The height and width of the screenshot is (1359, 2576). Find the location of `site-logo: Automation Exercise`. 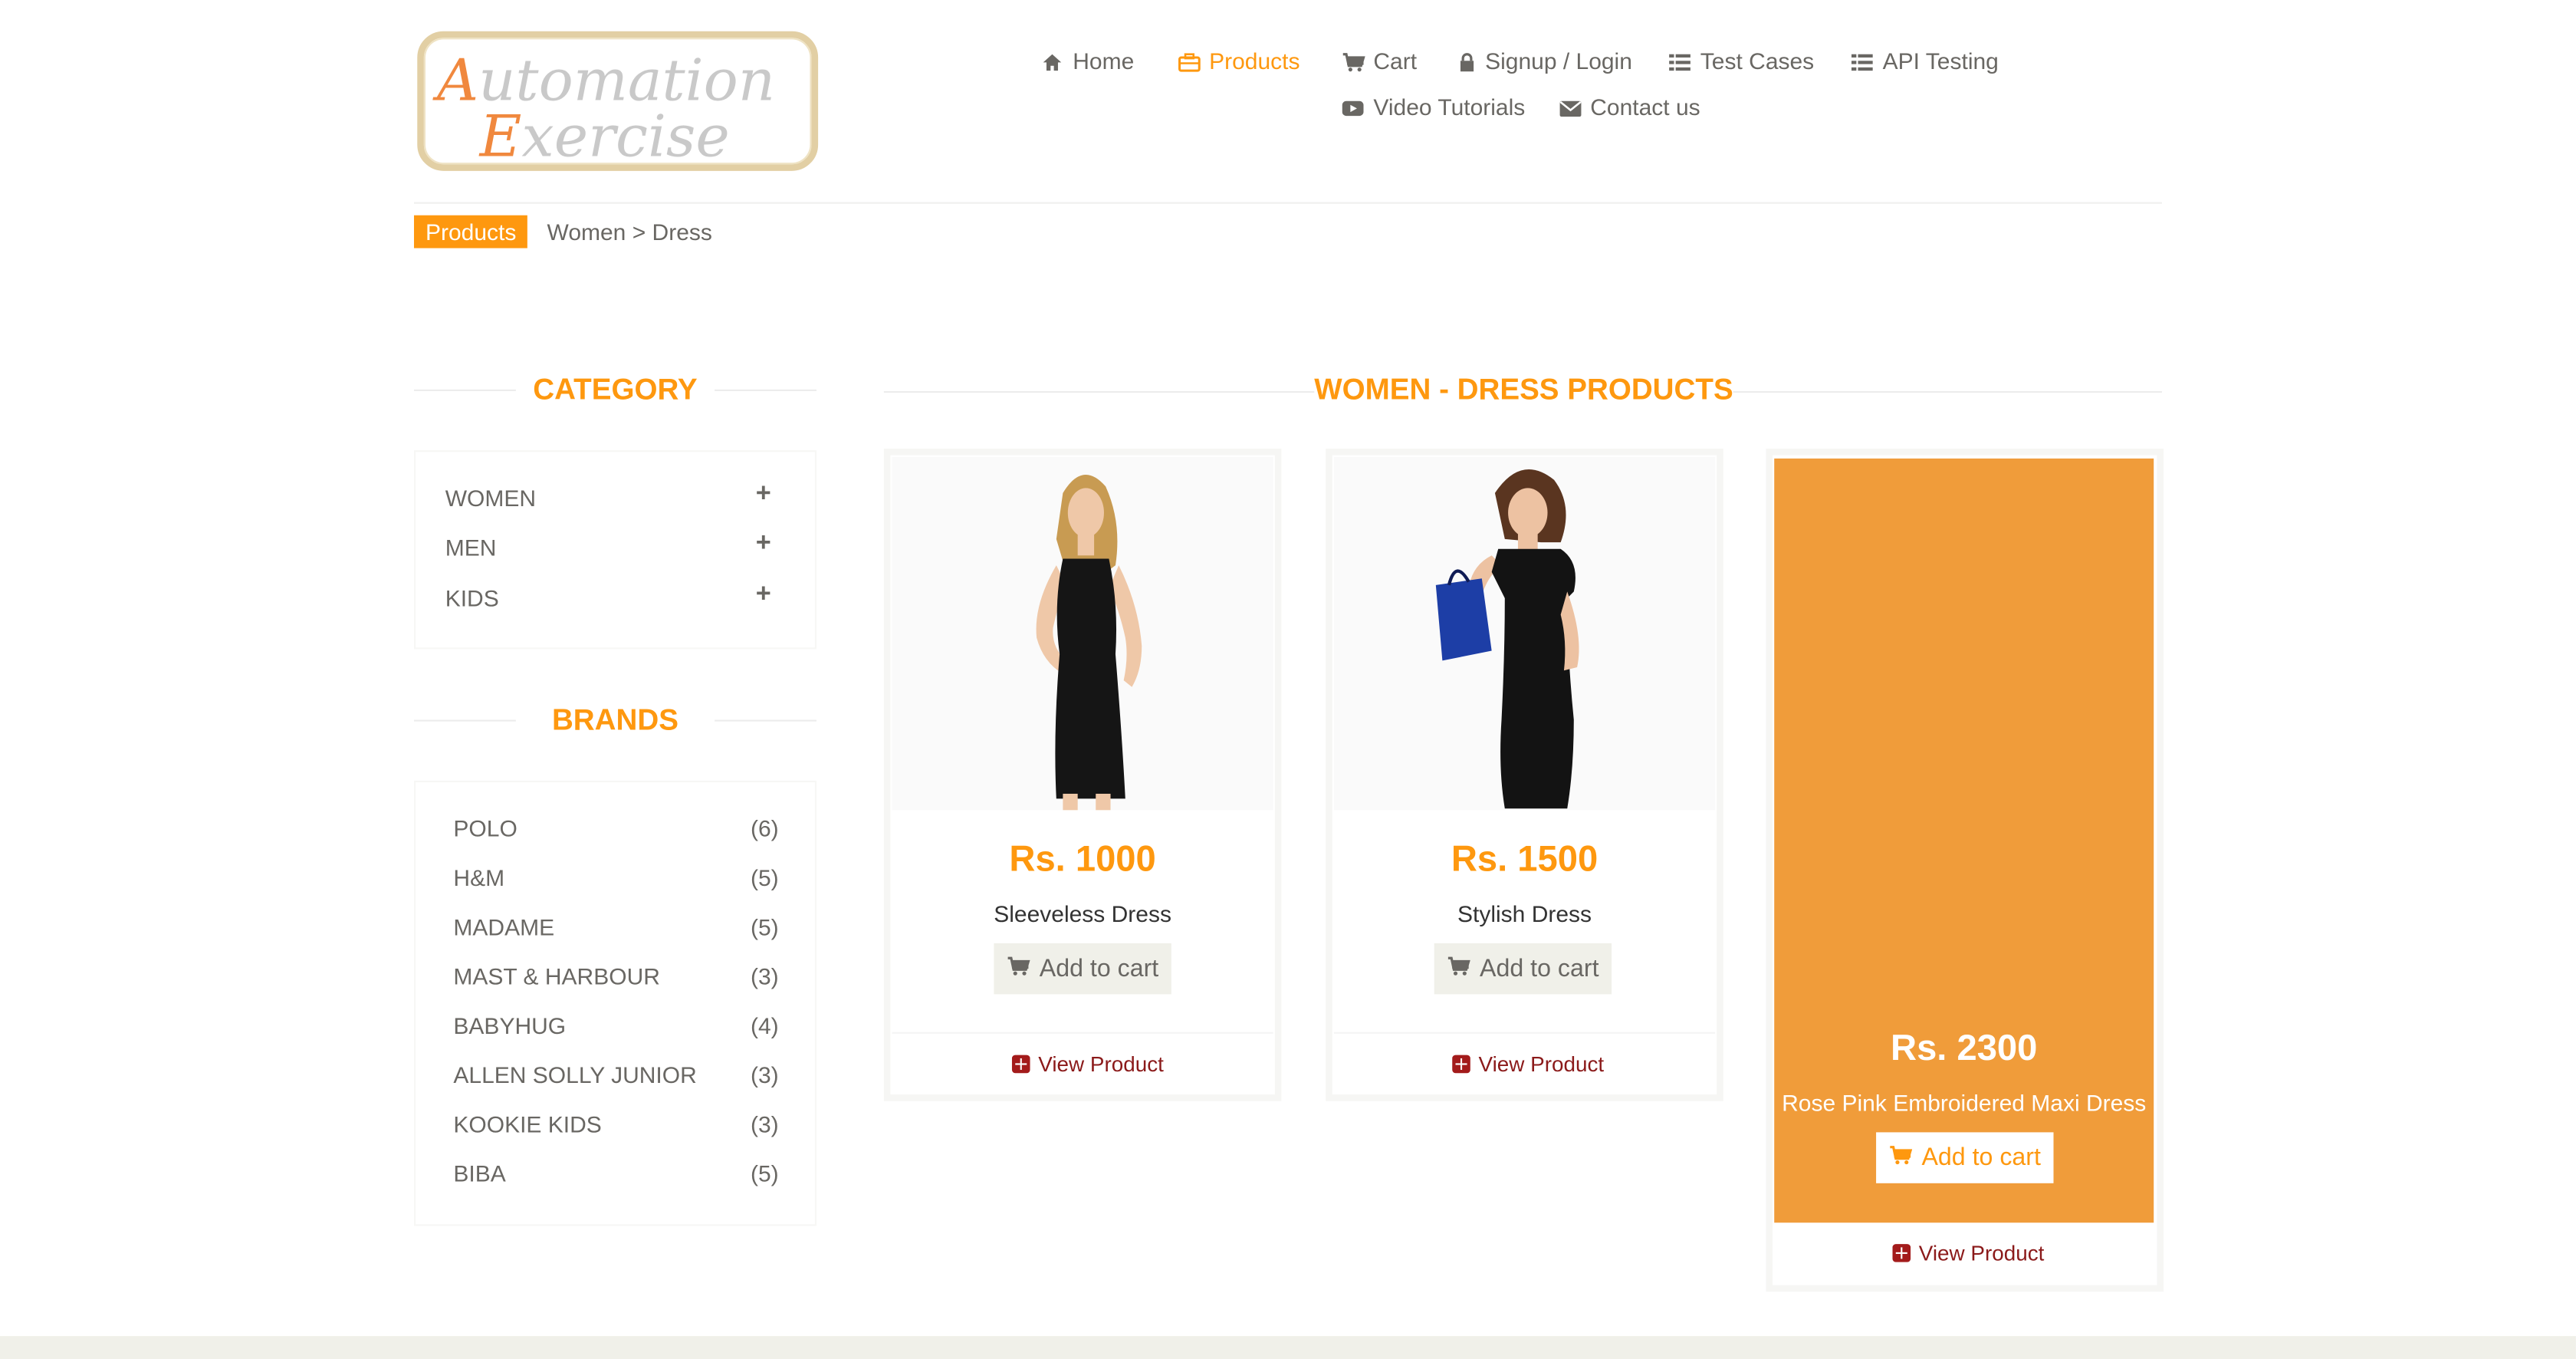

site-logo: Automation Exercise is located at coordinates (618, 101).